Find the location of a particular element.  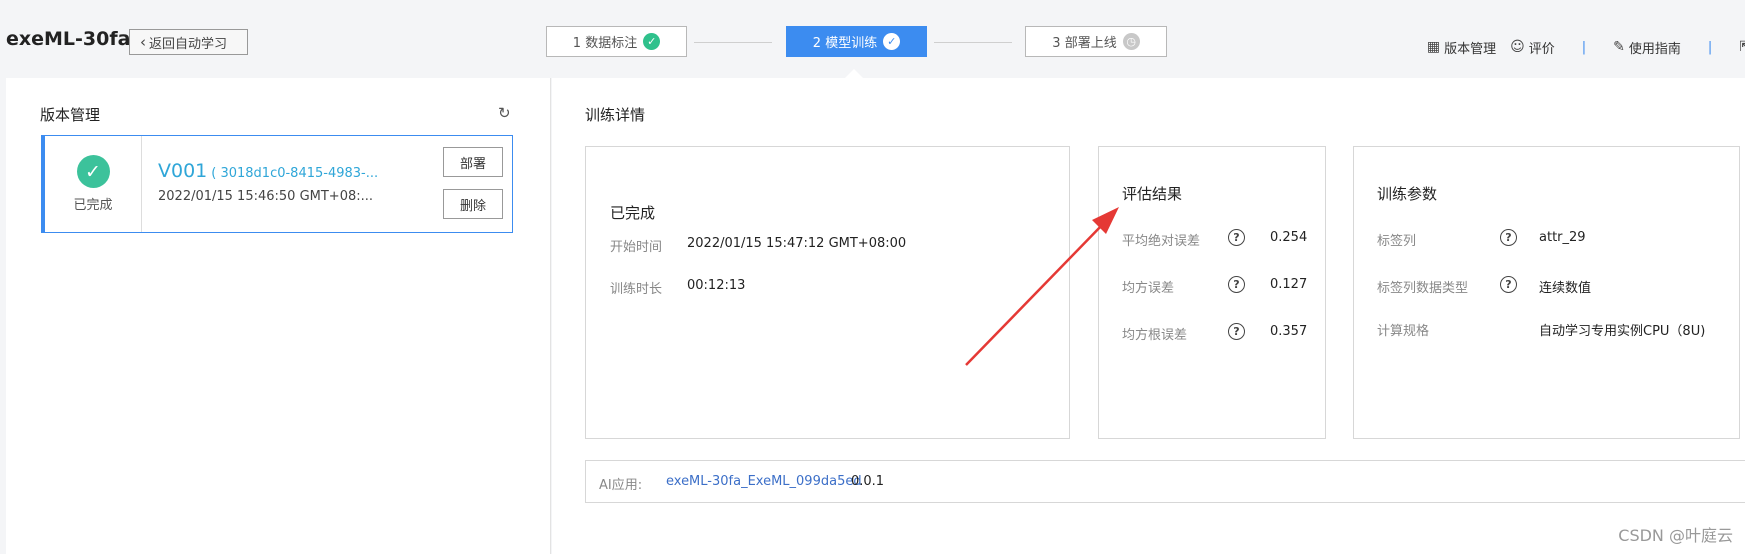

metric-value: 0.254 is located at coordinates (1289, 237).